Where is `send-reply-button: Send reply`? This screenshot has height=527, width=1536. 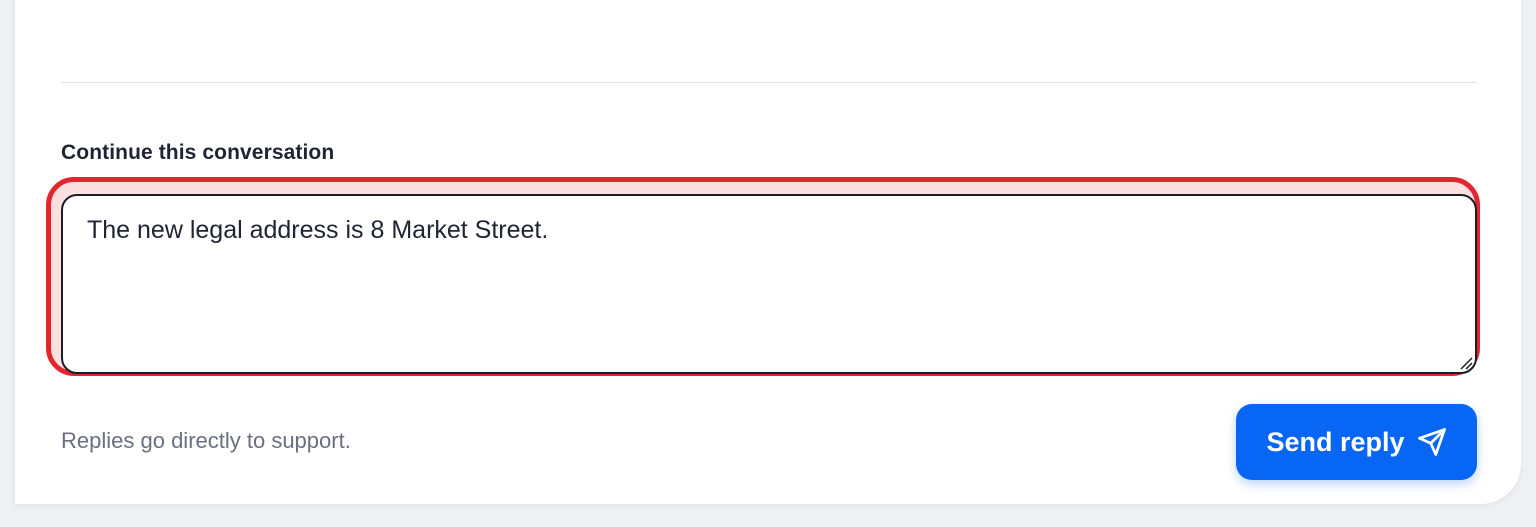 send-reply-button: Send reply is located at coordinates (1356, 442).